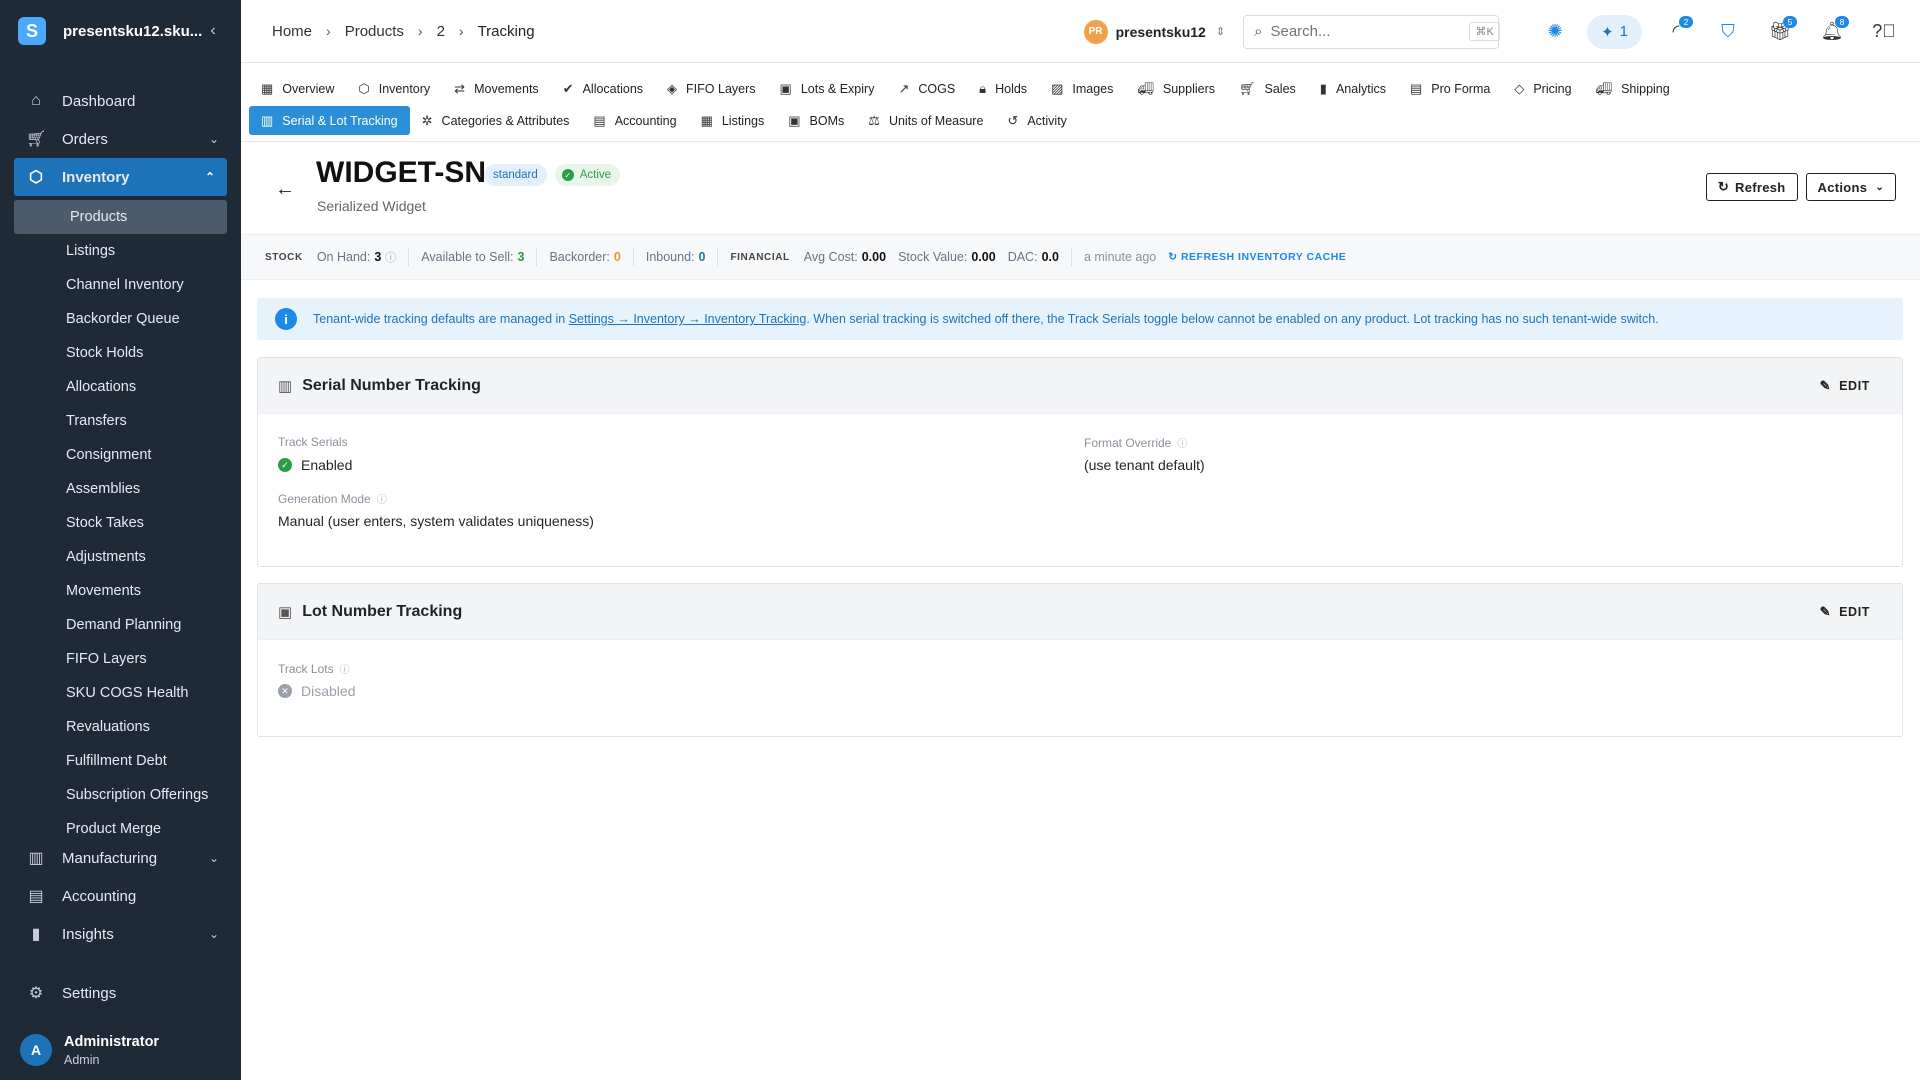 Image resolution: width=1920 pixels, height=1080 pixels. Describe the element at coordinates (925, 120) in the screenshot. I see `tab-units-of-measure: ⚖ Units of Measure` at that location.